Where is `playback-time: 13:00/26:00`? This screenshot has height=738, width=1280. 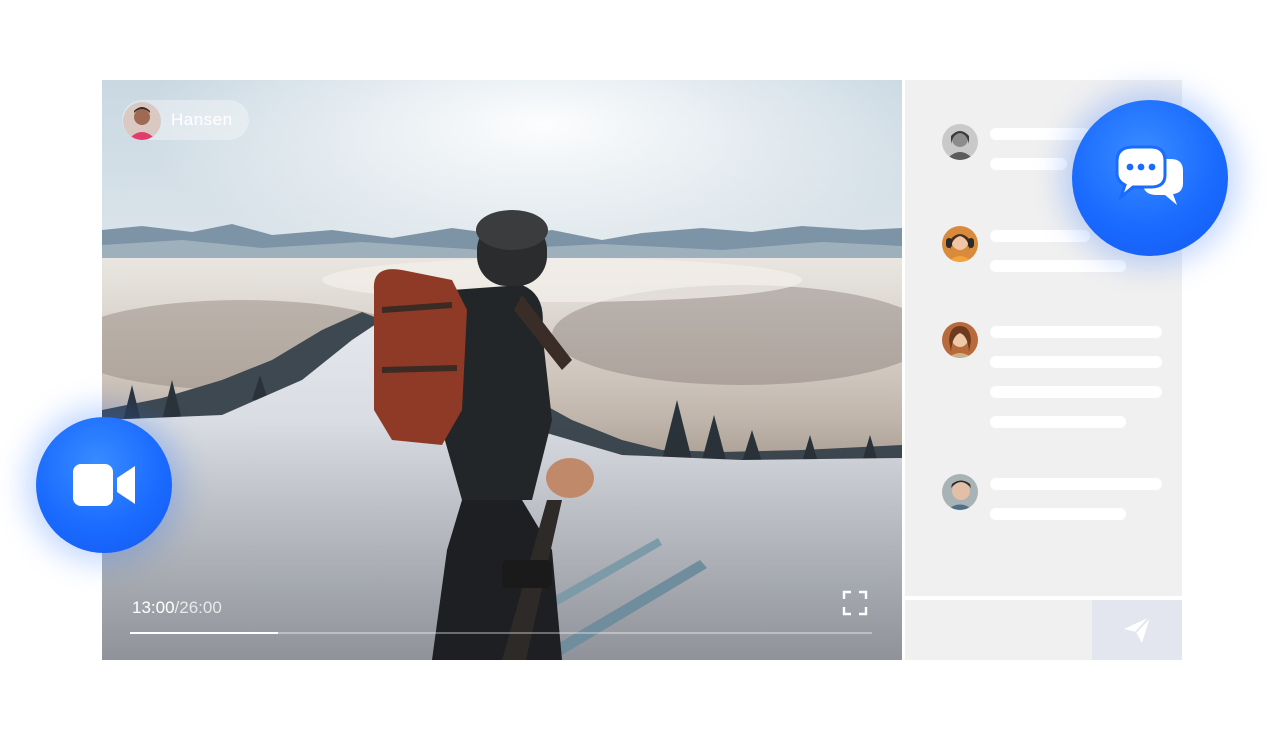 playback-time: 13:00/26:00 is located at coordinates (177, 608).